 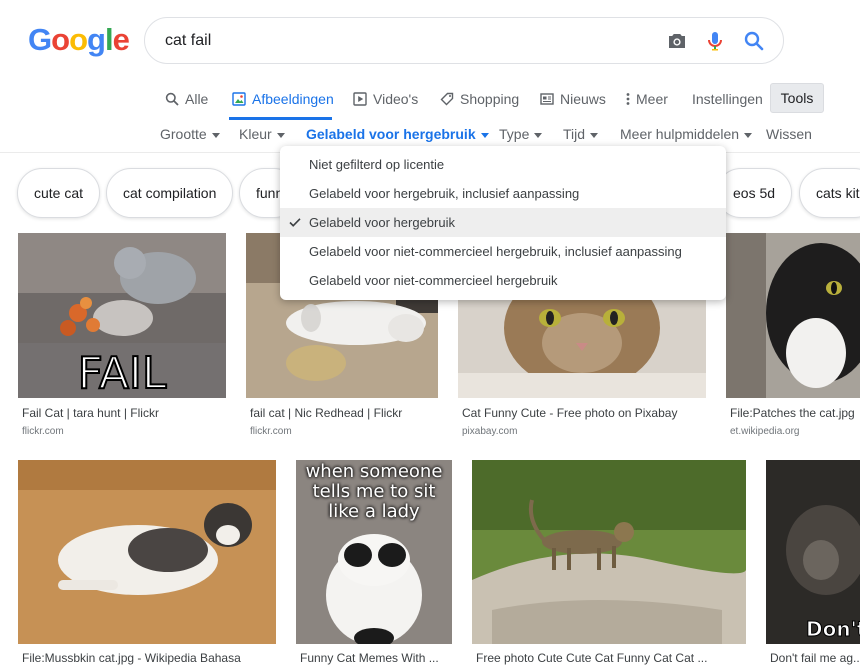 I want to click on google-logo: Google, so click(x=79, y=40).